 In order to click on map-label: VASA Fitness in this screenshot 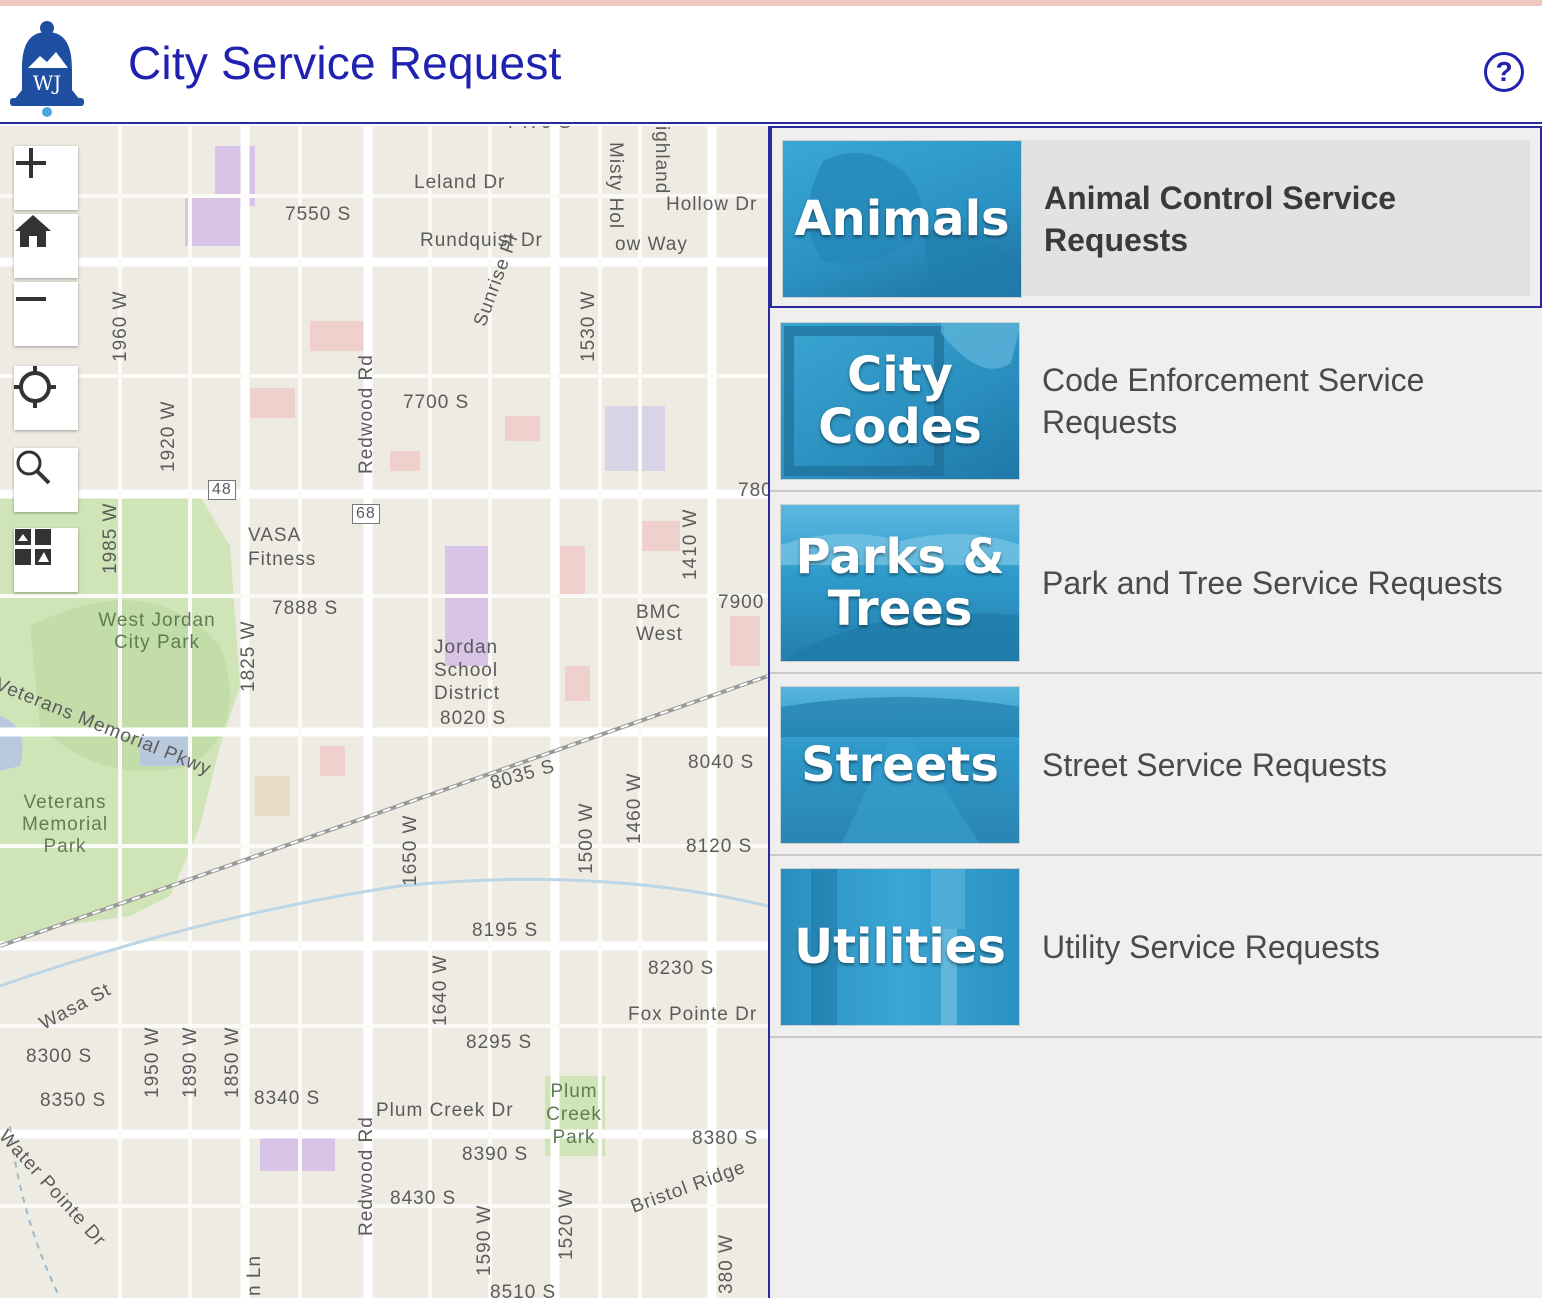, I will do `click(282, 547)`.